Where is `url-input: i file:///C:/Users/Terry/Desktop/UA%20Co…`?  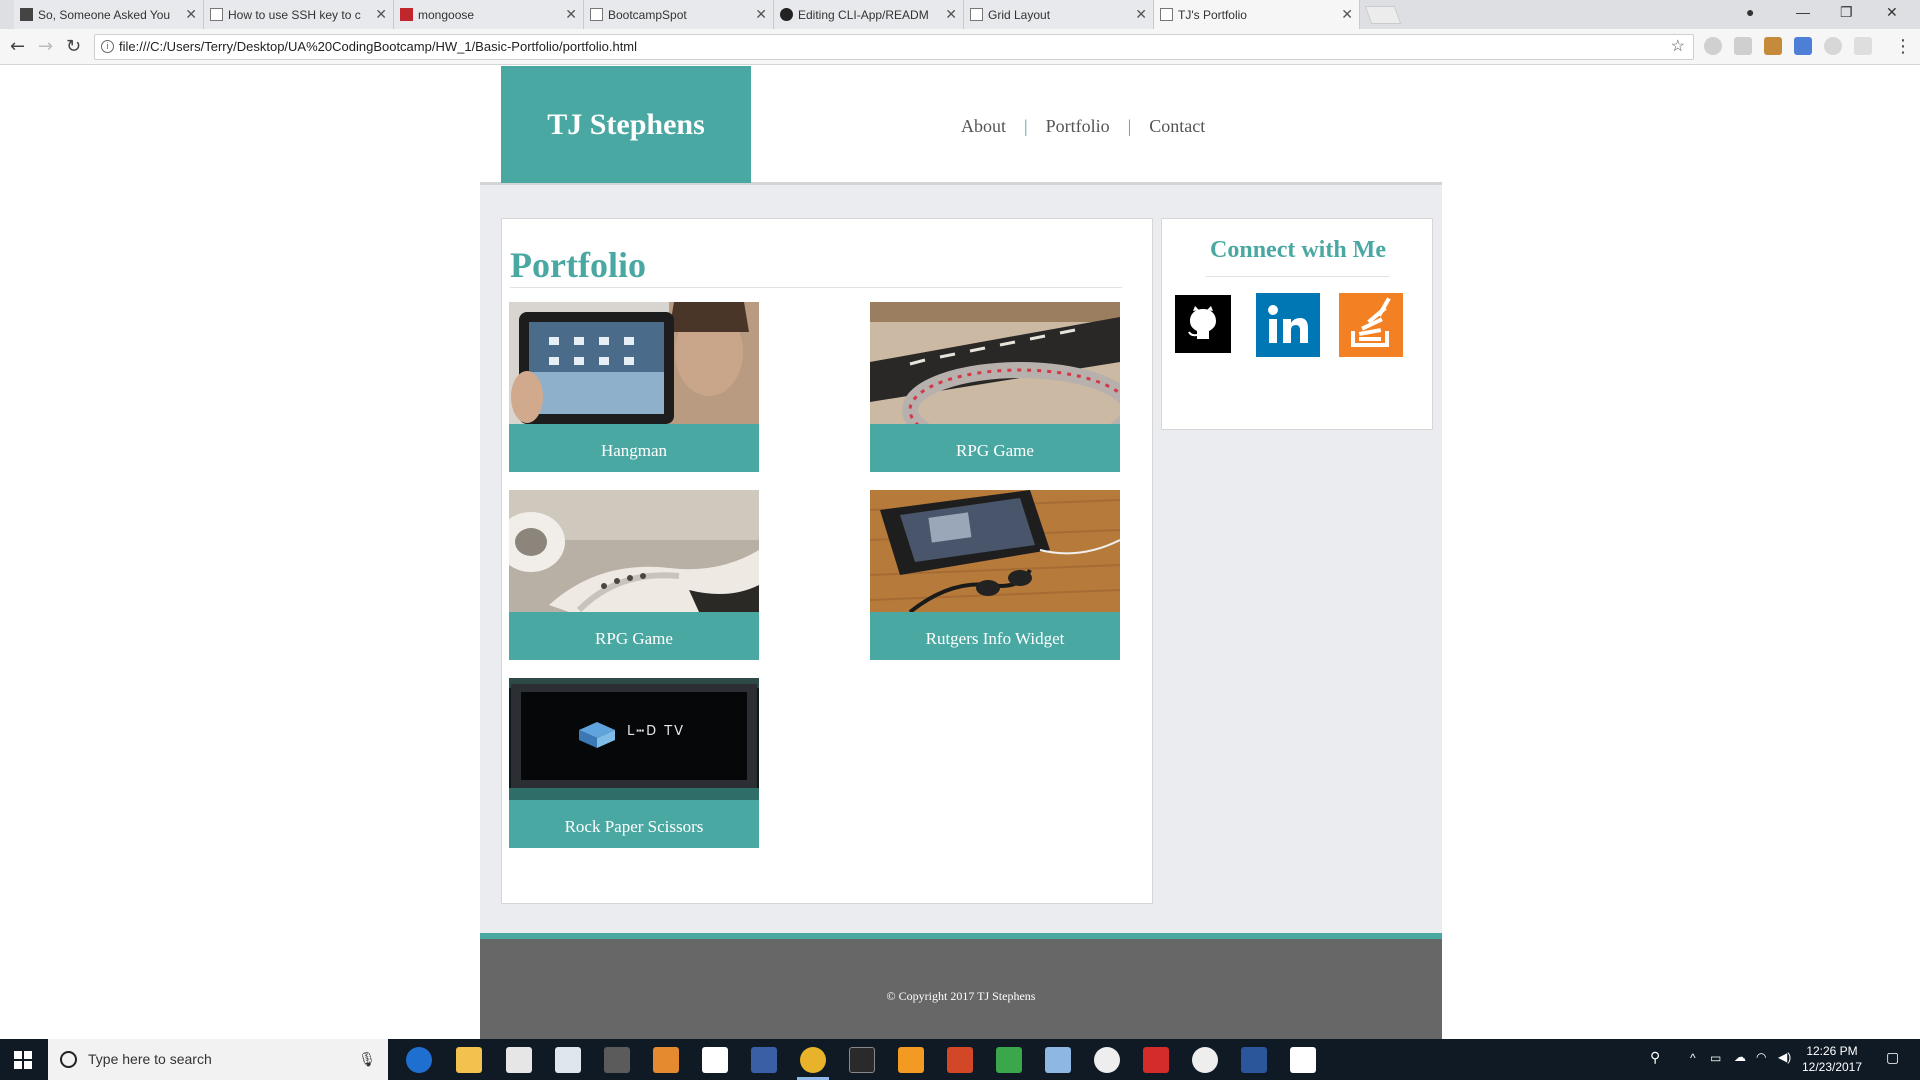
url-input: i file:///C:/Users/Terry/Desktop/UA%20Co… is located at coordinates (894, 47).